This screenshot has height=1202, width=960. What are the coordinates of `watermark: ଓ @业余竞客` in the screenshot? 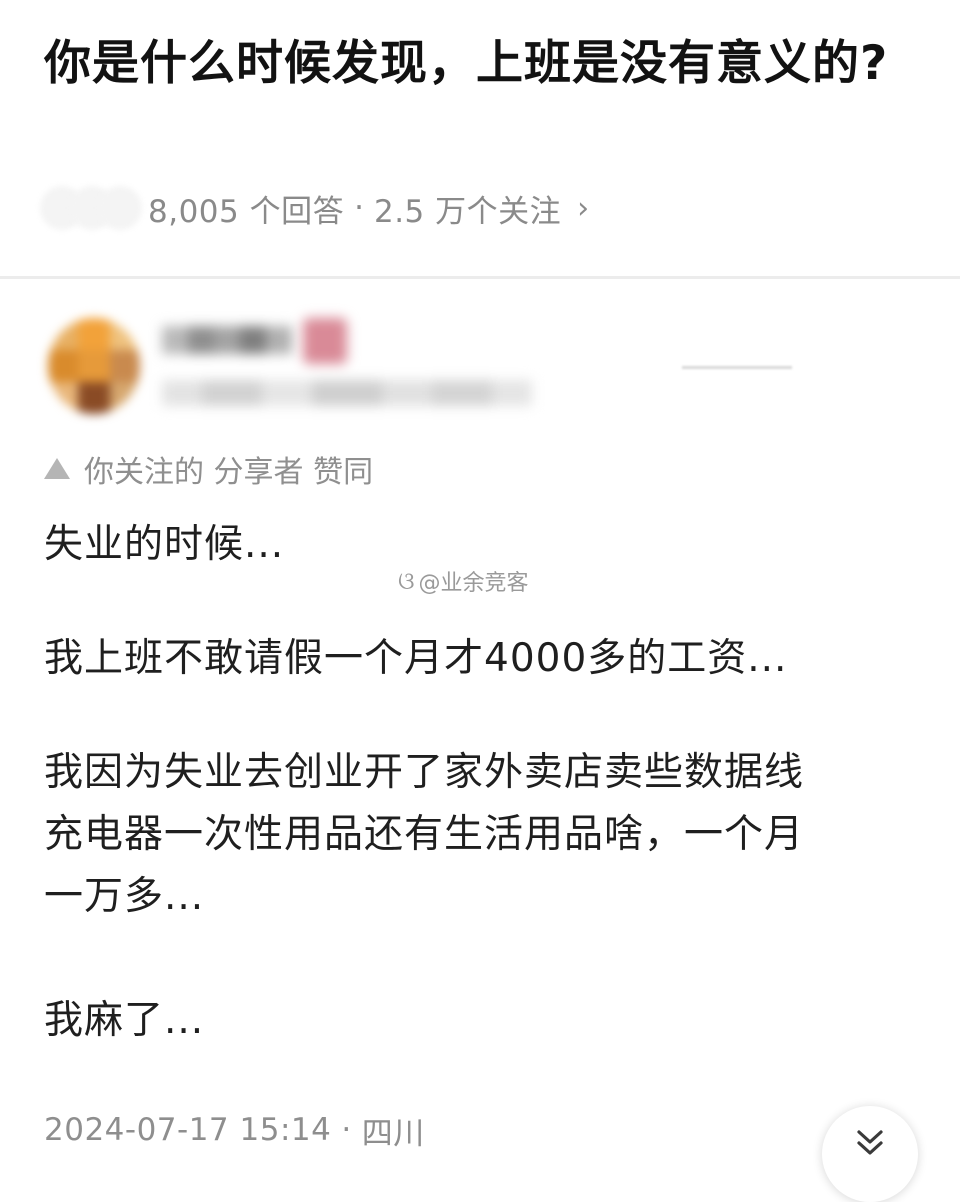 It's located at (463, 581).